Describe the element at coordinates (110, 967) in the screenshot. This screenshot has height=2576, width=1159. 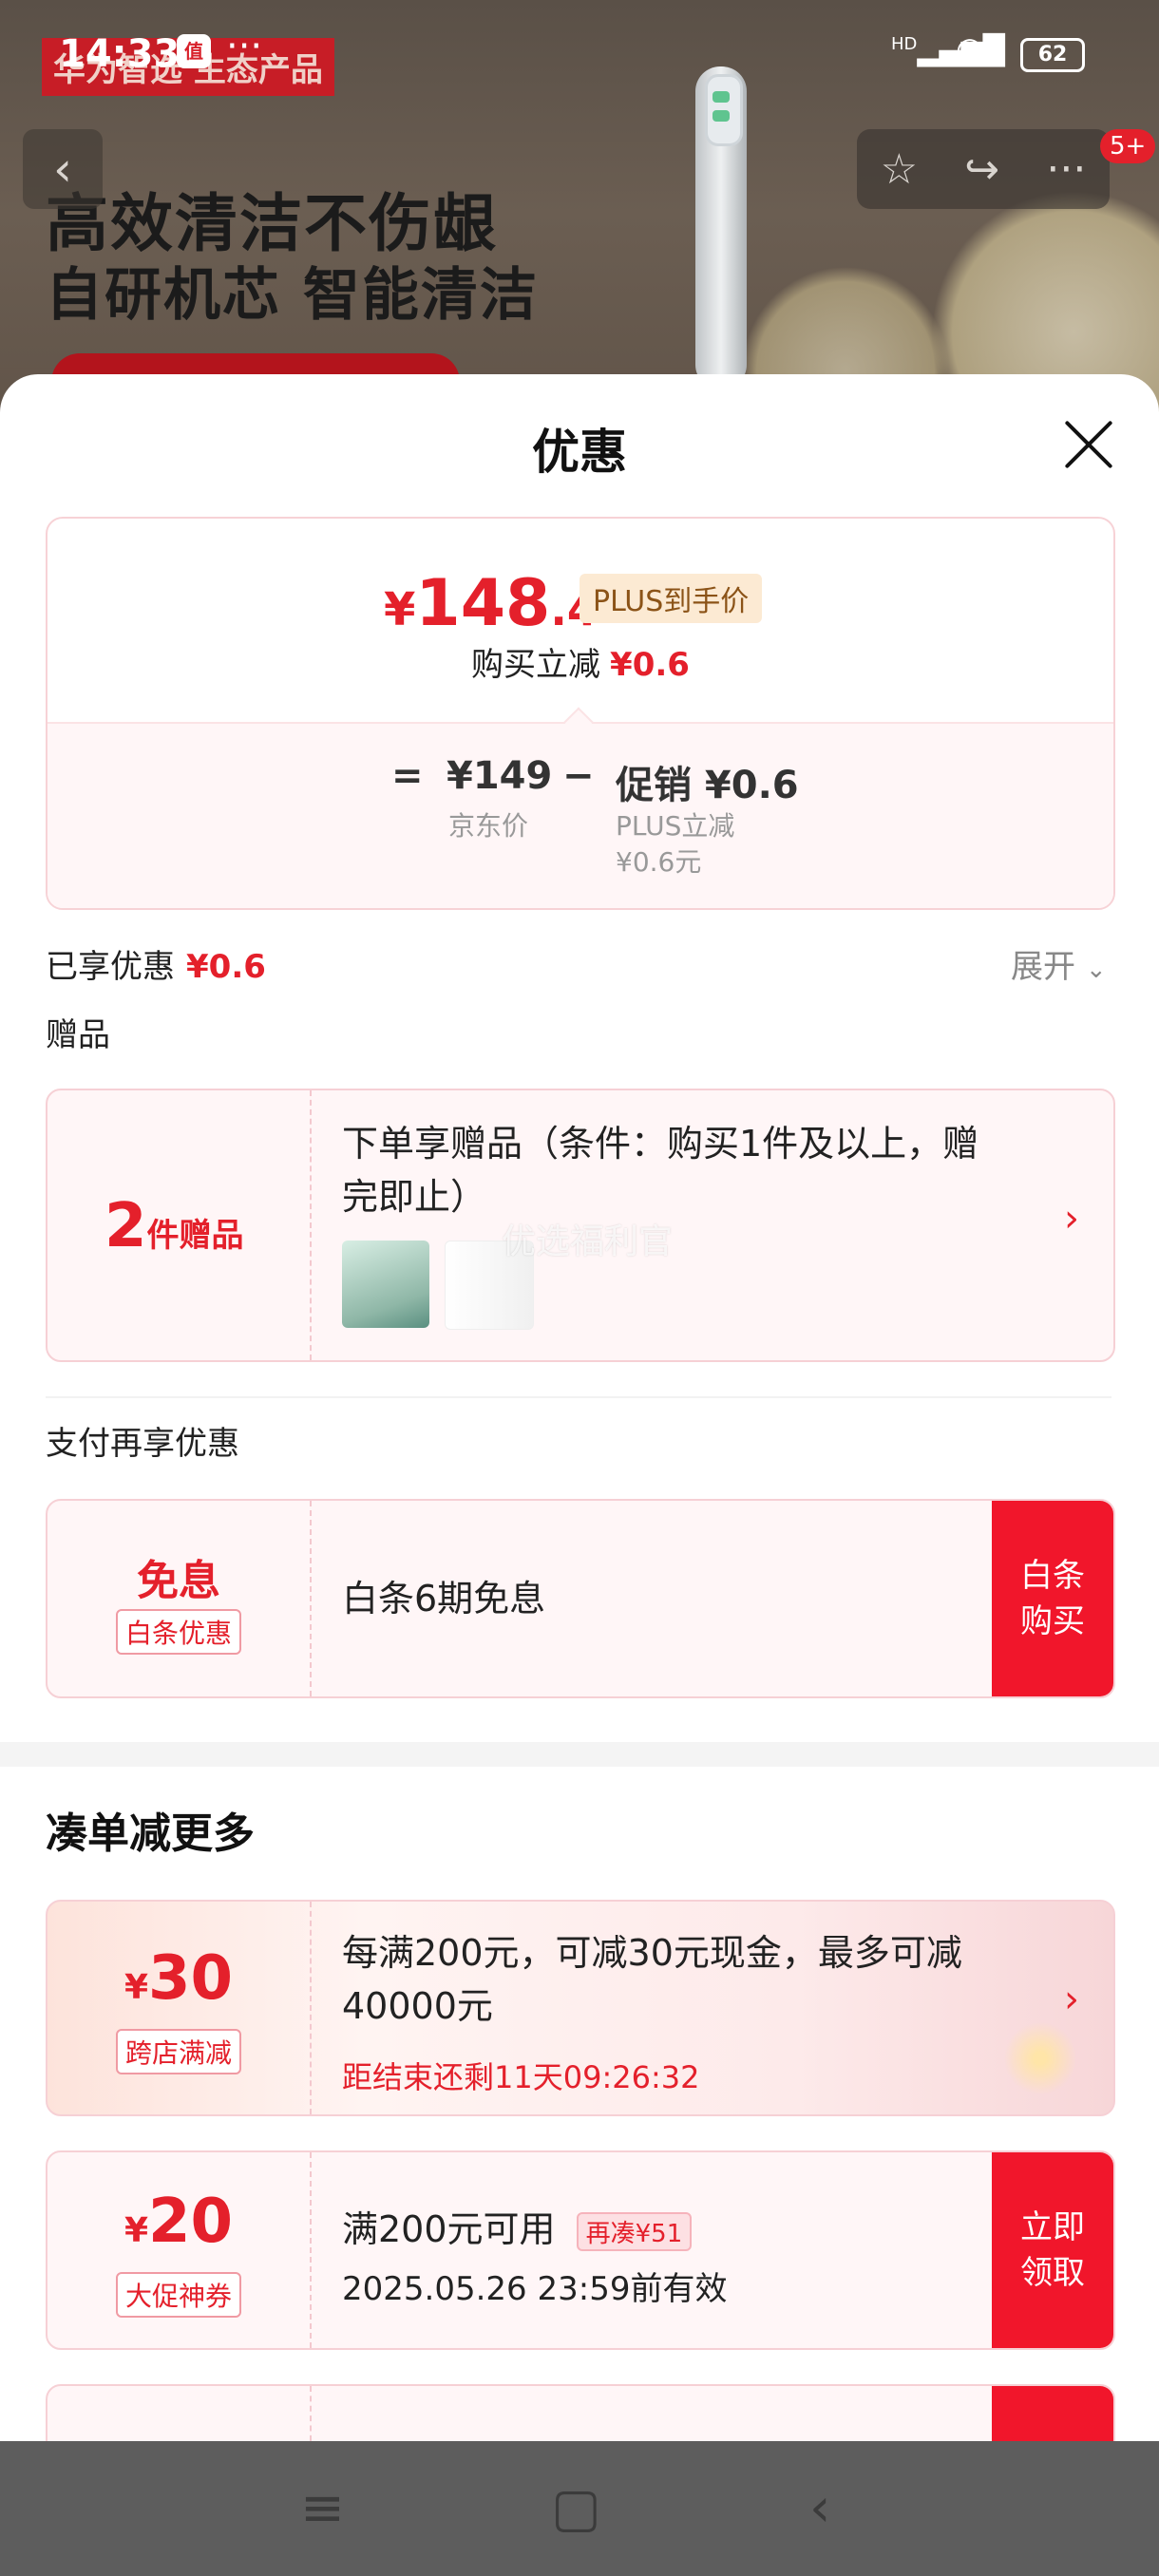
I see `applied-discount-label: 已享优惠` at that location.